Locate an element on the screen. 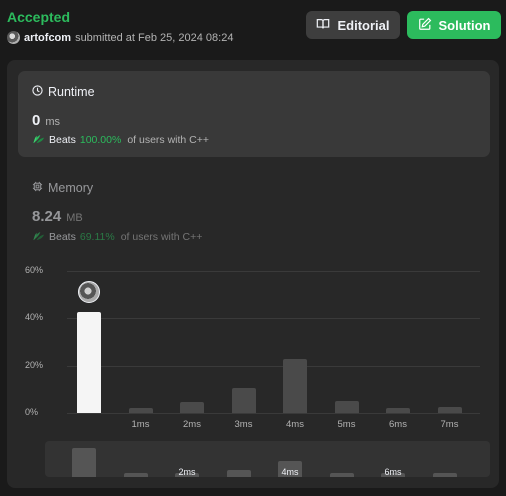 Image resolution: width=506 pixels, height=496 pixels. avatar is located at coordinates (13, 37).